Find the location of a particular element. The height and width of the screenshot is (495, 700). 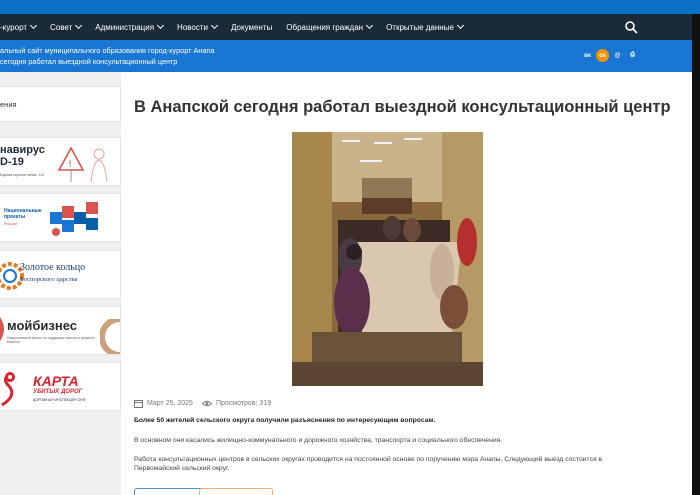

search-icon is located at coordinates (631, 27).